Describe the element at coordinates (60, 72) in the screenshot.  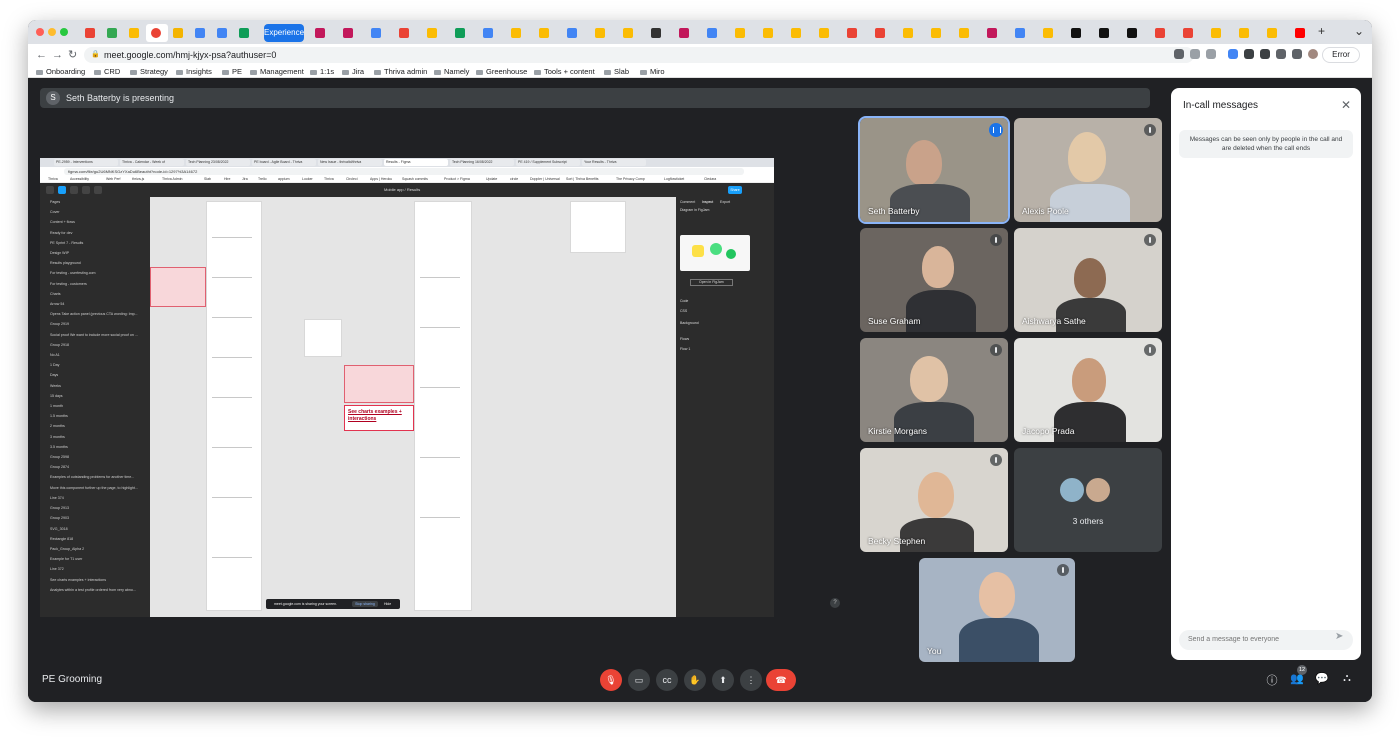
I see `bookmark-item: Onboarding` at that location.